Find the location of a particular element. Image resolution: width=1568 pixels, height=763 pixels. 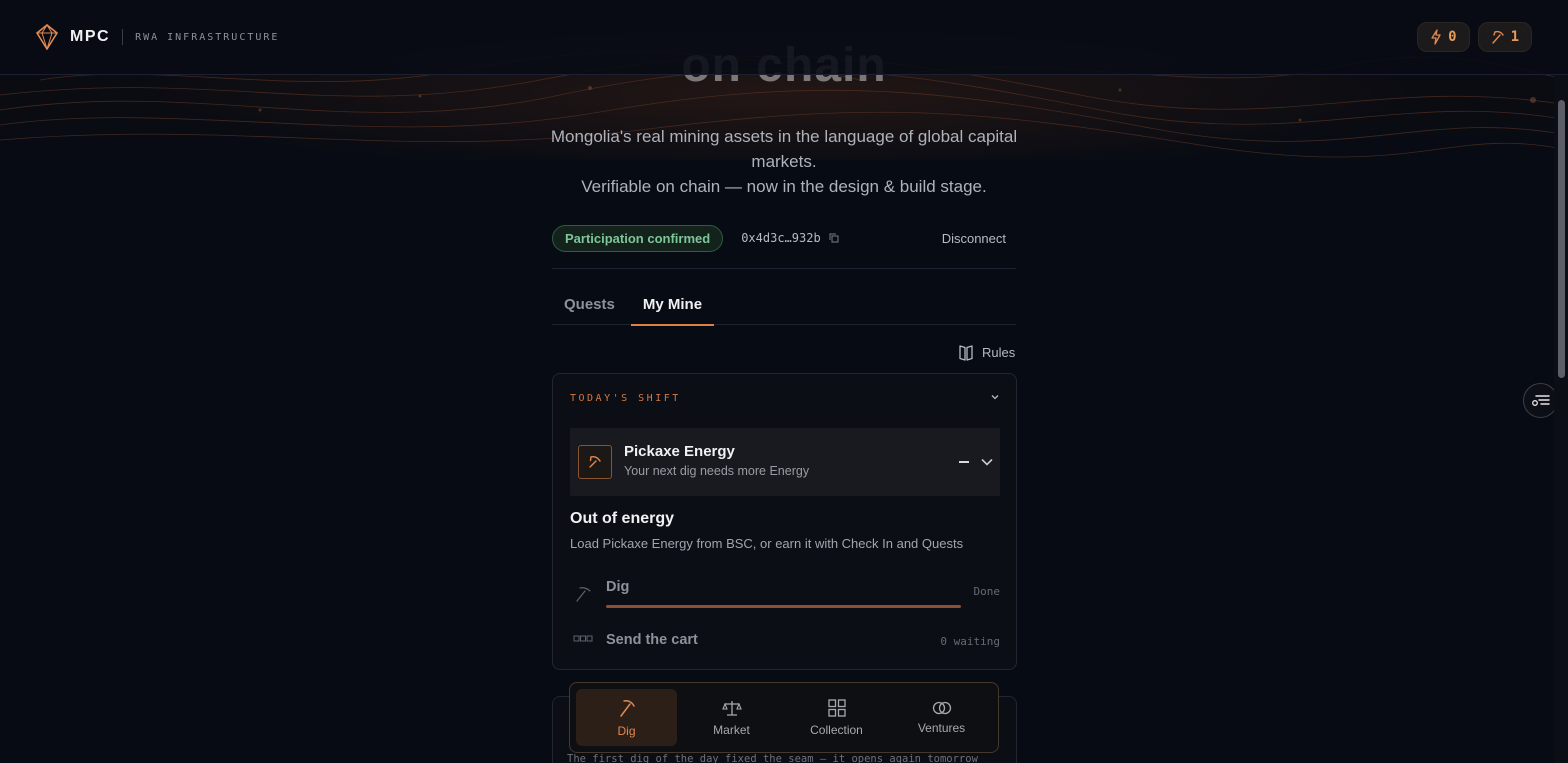

brand-name: MPC is located at coordinates (90, 36).